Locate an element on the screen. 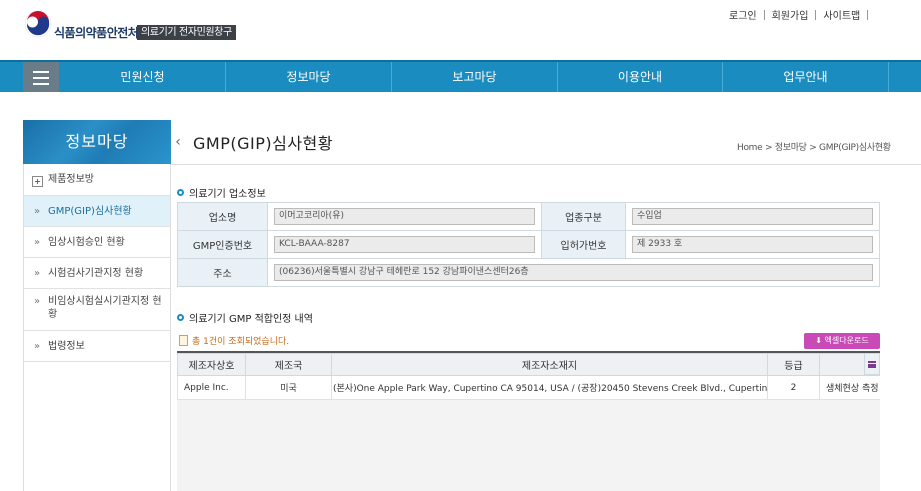  business-type-label: 업종구분 is located at coordinates (583, 216).